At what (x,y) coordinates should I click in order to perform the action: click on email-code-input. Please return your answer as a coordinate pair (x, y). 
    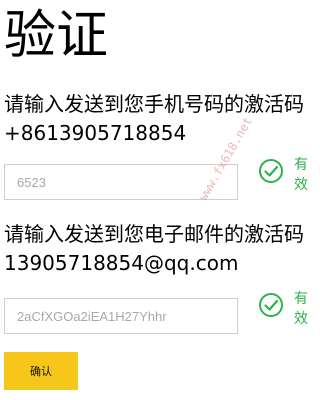
    Looking at the image, I should click on (121, 316).